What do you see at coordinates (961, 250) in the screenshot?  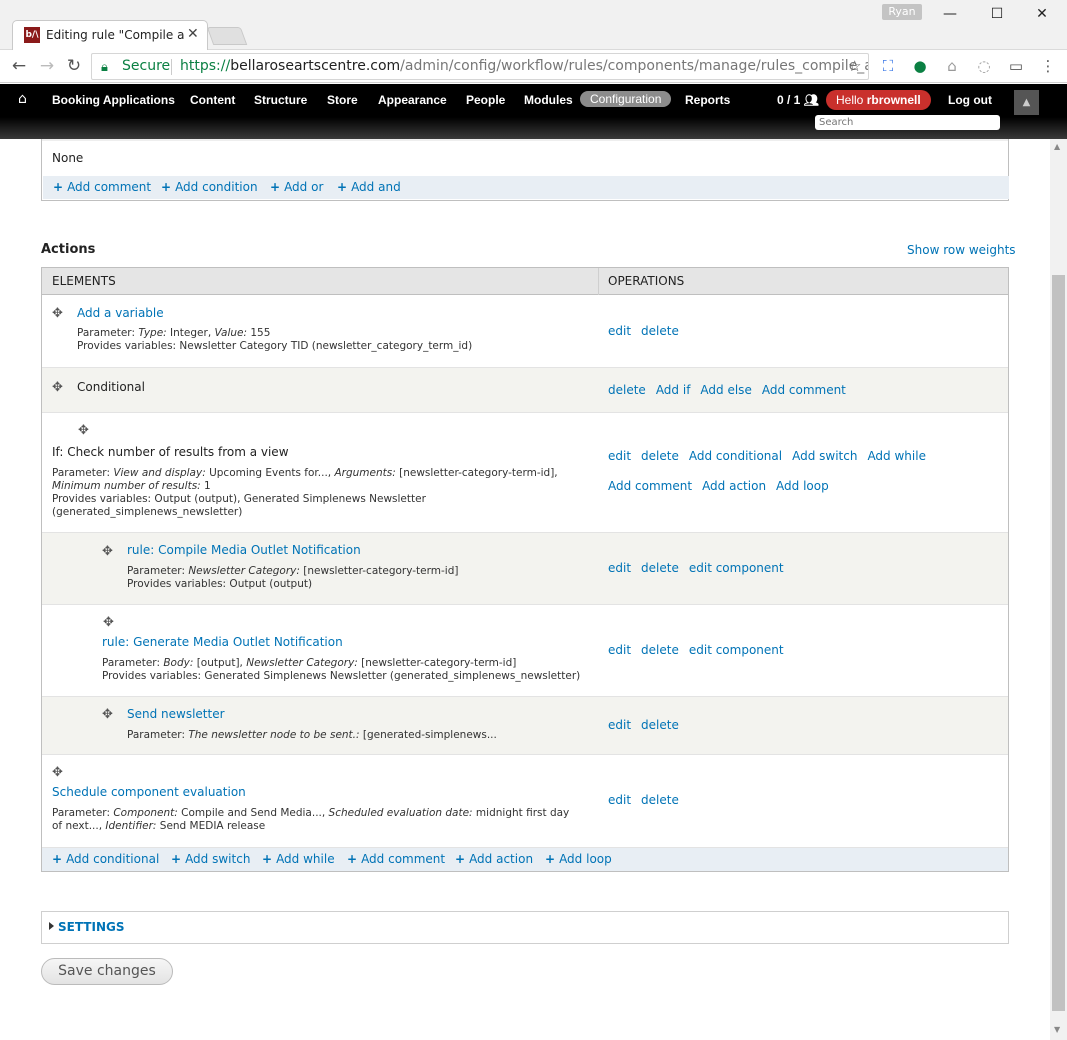 I see `show-row-weights-link: Show row weights` at bounding box center [961, 250].